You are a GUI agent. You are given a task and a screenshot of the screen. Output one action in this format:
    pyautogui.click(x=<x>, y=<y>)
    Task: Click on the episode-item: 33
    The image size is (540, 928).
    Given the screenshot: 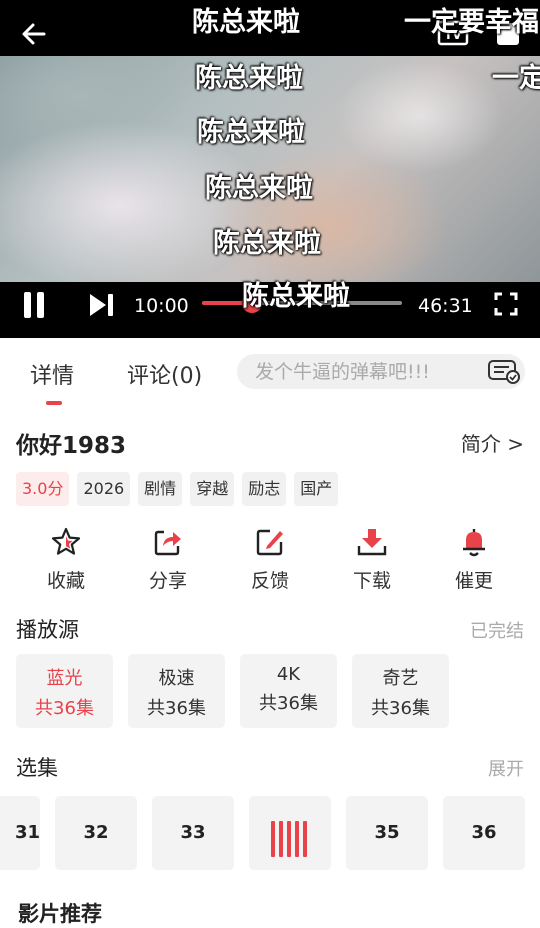 What is the action you would take?
    pyautogui.click(x=193, y=833)
    